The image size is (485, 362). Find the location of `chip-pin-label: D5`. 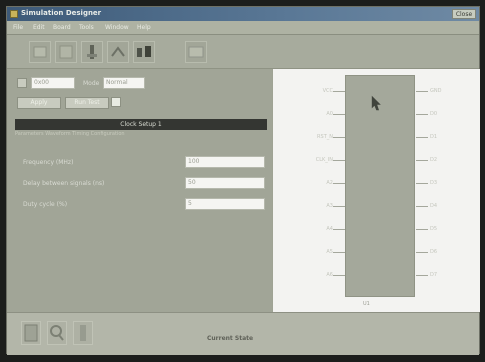

chip-pin-label: D5 is located at coordinates (434, 229).